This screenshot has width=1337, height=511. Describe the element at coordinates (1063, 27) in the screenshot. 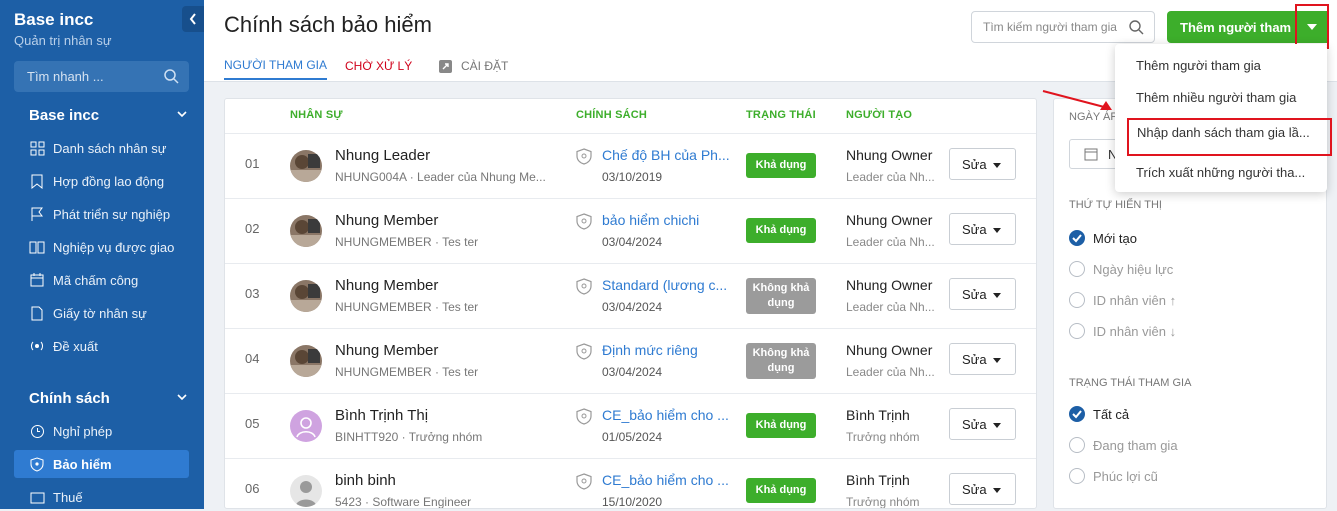

I see `participant-search-input: Tìm kiếm người tham gia` at that location.